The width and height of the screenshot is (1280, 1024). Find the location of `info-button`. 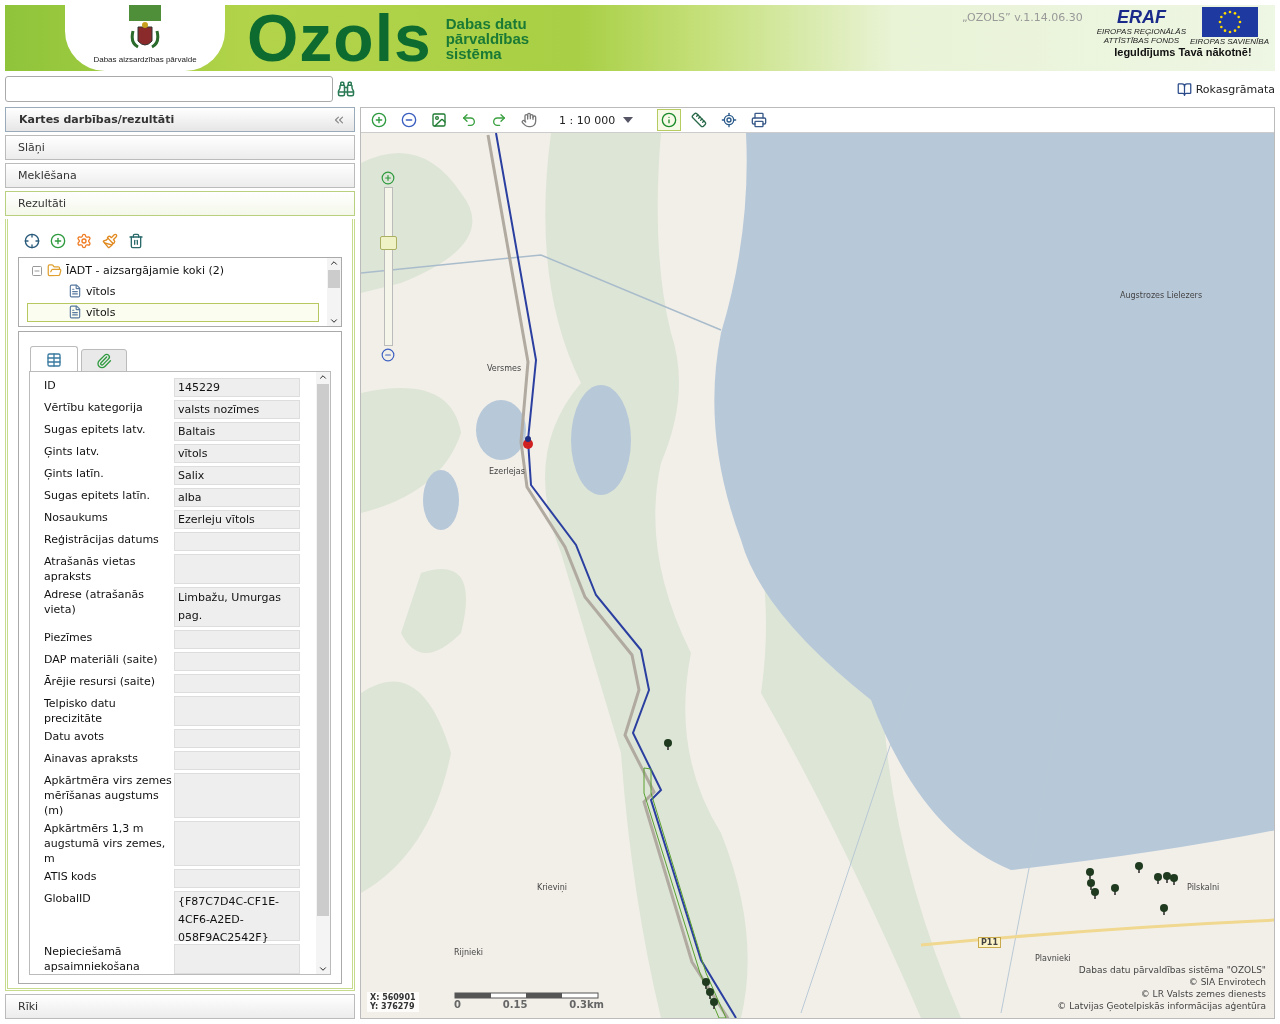

info-button is located at coordinates (669, 120).